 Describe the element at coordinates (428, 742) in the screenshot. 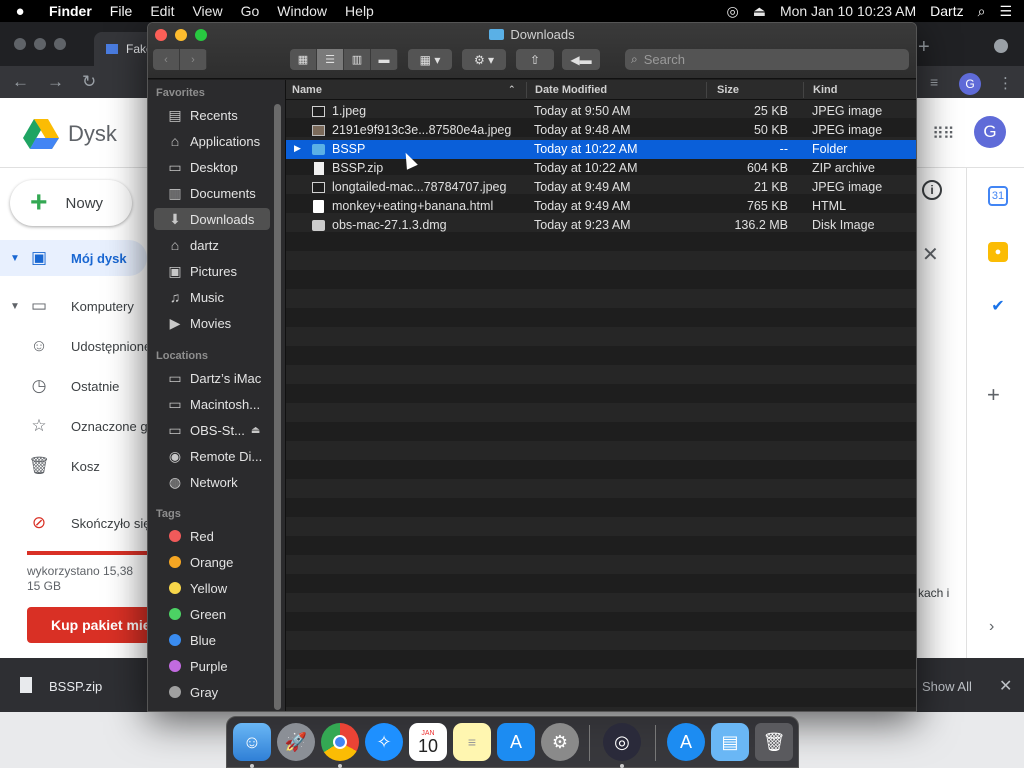

I see `calendar-dock-icon: JAN 10` at that location.